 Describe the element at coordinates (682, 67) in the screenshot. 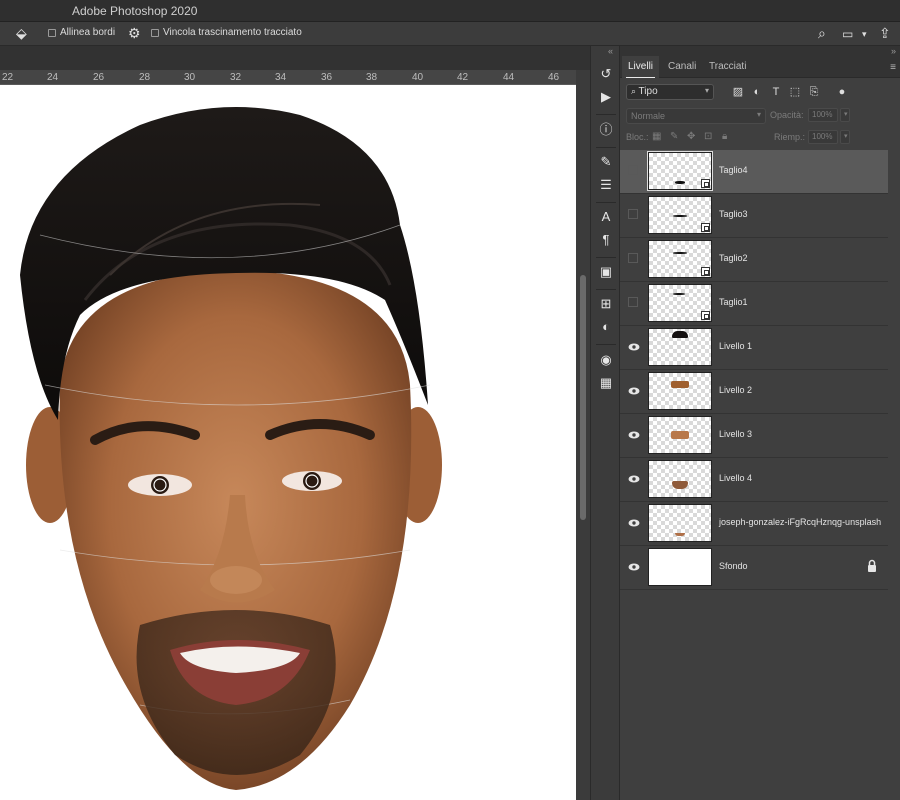

I see `tab-canali: Canali` at that location.